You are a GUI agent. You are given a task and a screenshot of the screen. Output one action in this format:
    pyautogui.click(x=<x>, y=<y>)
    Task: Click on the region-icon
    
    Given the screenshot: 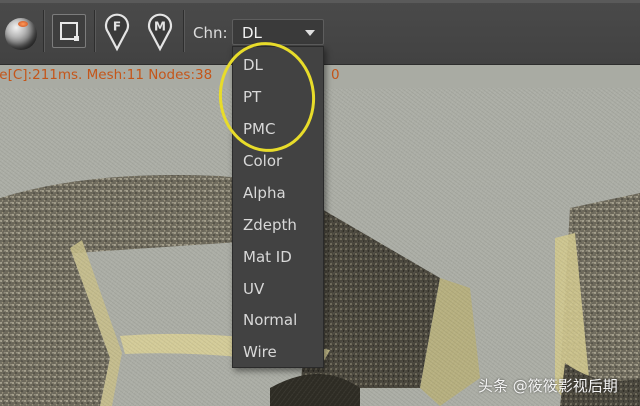 What is the action you would take?
    pyautogui.click(x=69, y=31)
    